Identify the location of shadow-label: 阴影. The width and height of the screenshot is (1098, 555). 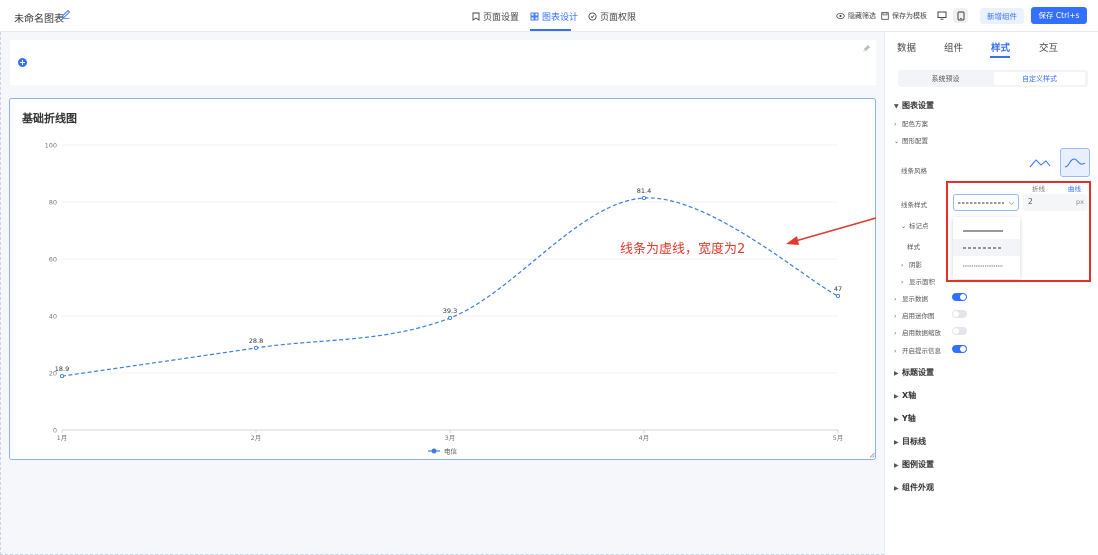
(915, 265).